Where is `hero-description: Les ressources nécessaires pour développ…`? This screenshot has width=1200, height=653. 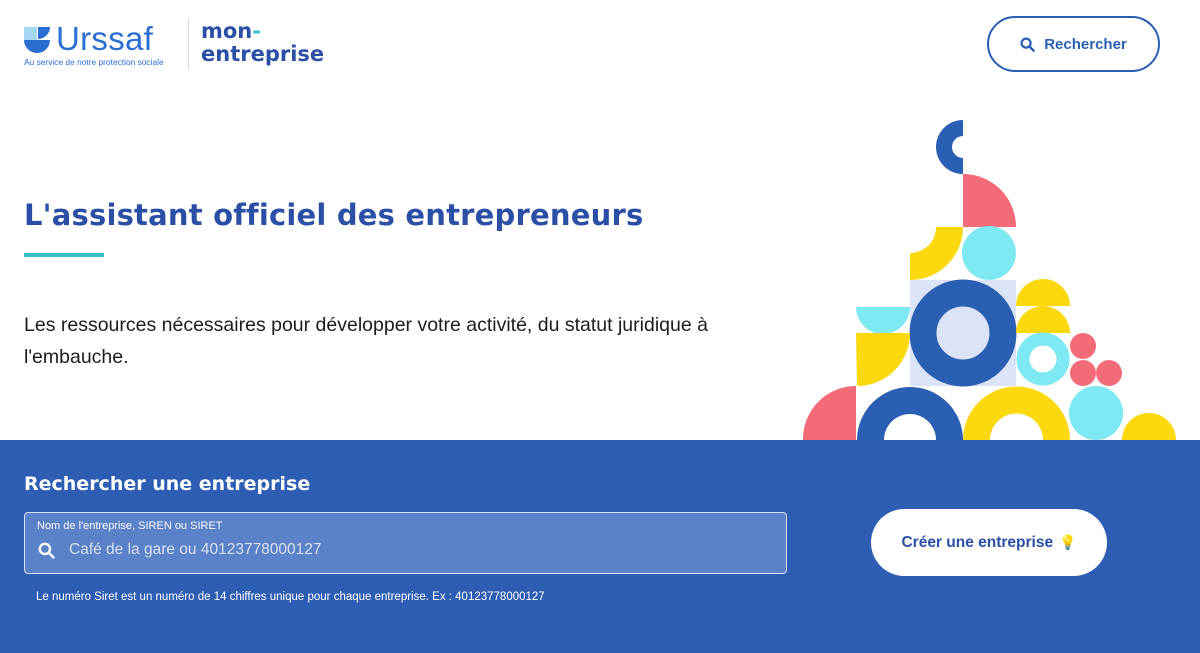 hero-description: Les ressources nécessaires pour développ… is located at coordinates (366, 341).